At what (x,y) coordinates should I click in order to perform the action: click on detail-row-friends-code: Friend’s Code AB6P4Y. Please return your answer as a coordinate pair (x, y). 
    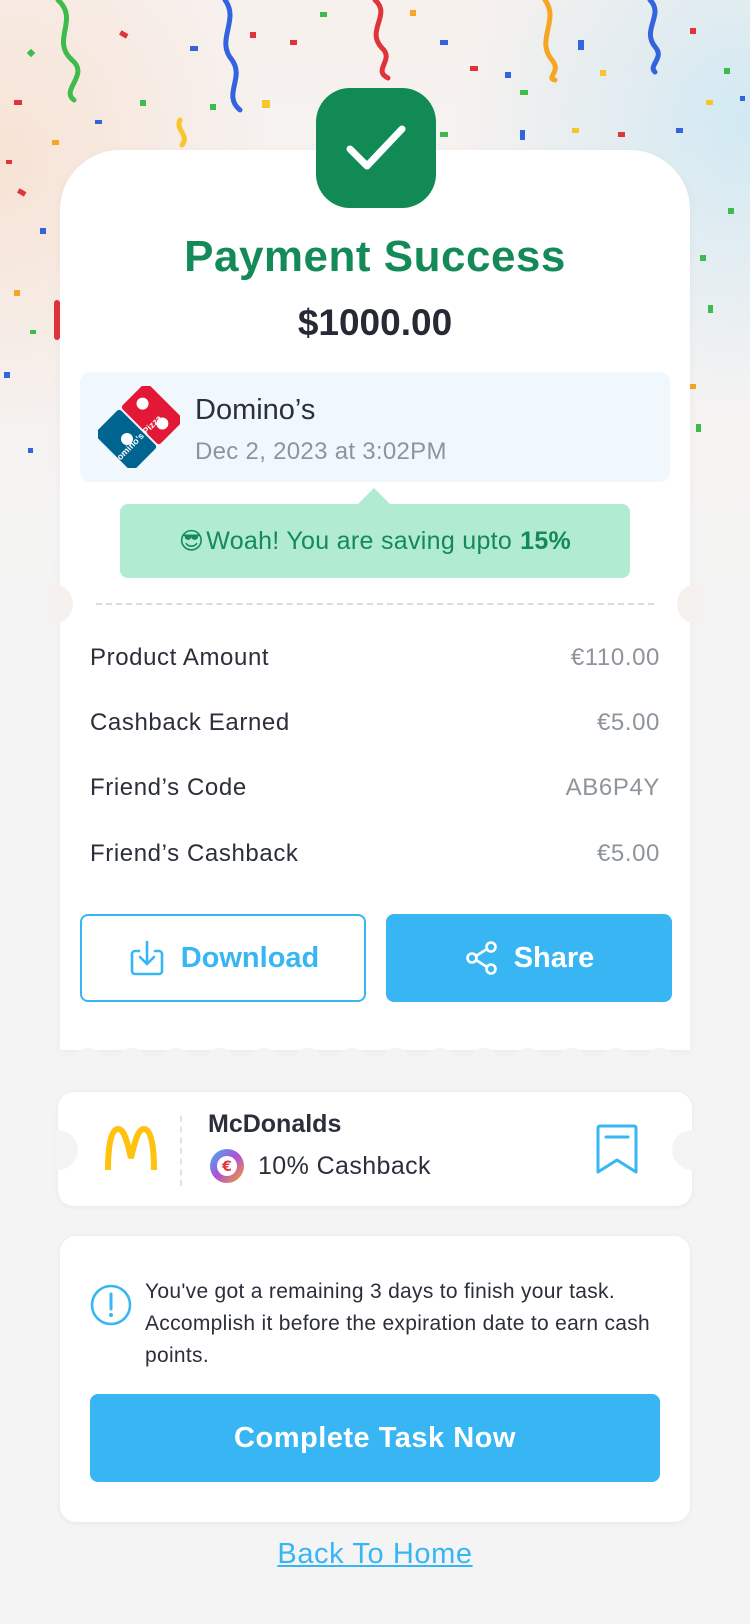
    Looking at the image, I should click on (375, 788).